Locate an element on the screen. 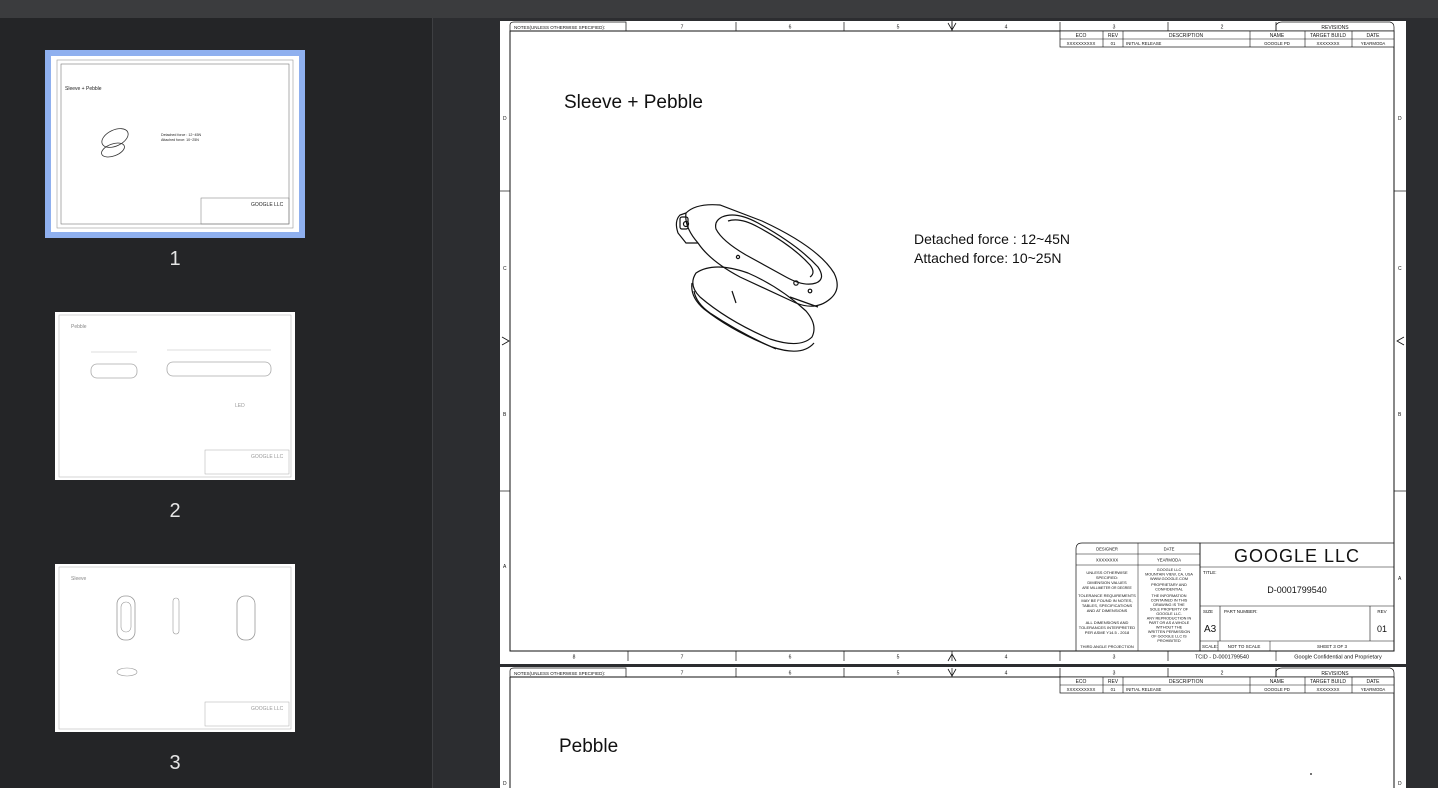 Image resolution: width=1438 pixels, height=788 pixels. info-line-8: WITHOUT THE is located at coordinates (1169, 628).